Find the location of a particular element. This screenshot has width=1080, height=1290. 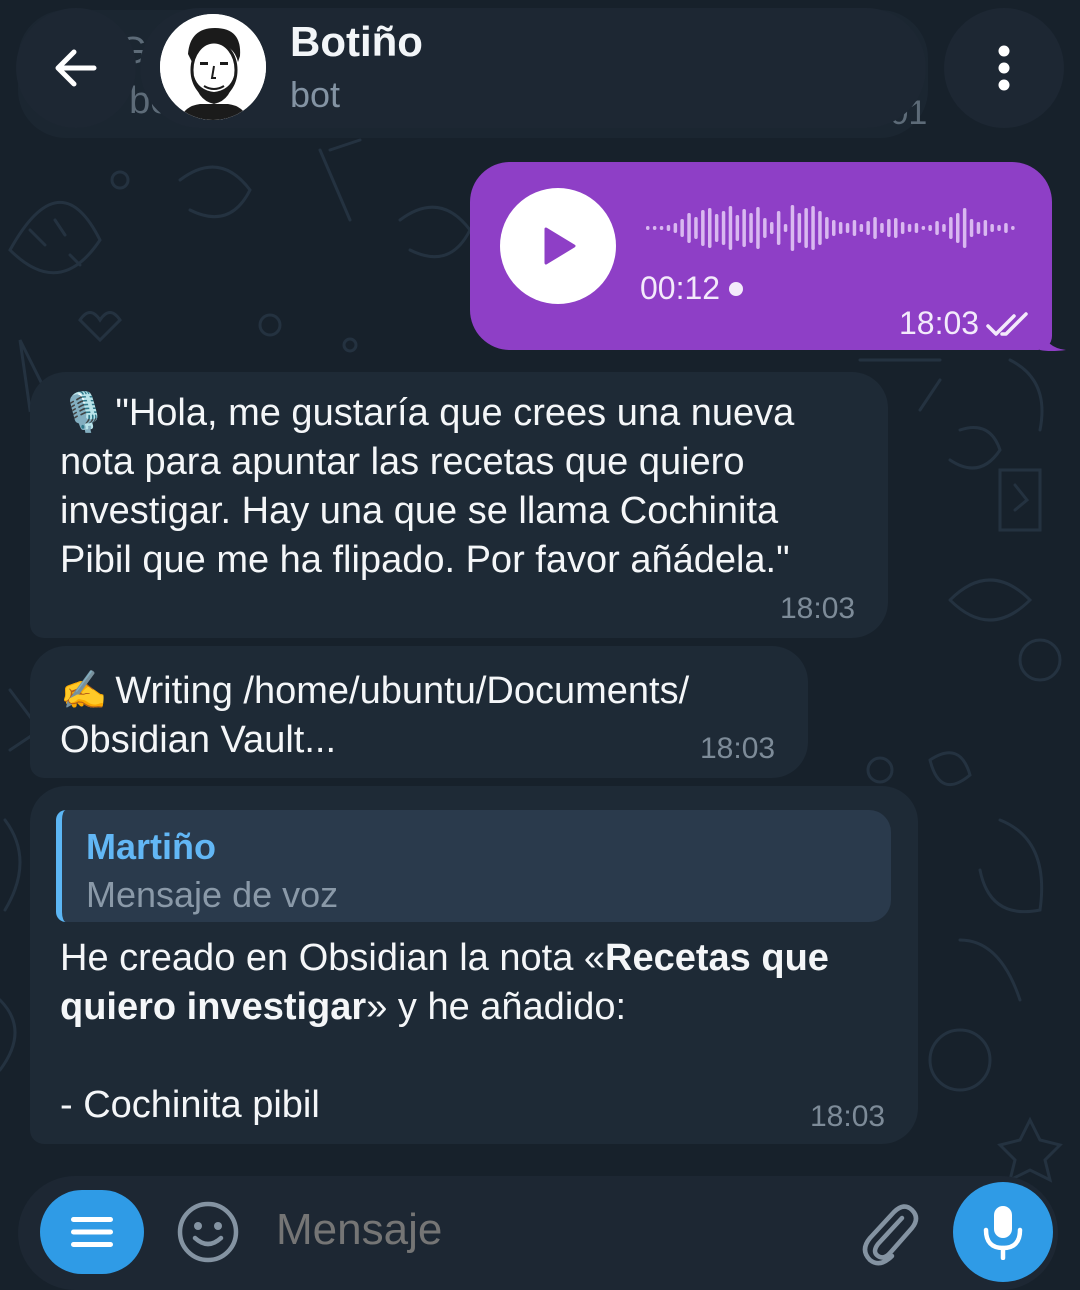

voice-duration: 00:12 is located at coordinates (680, 288).